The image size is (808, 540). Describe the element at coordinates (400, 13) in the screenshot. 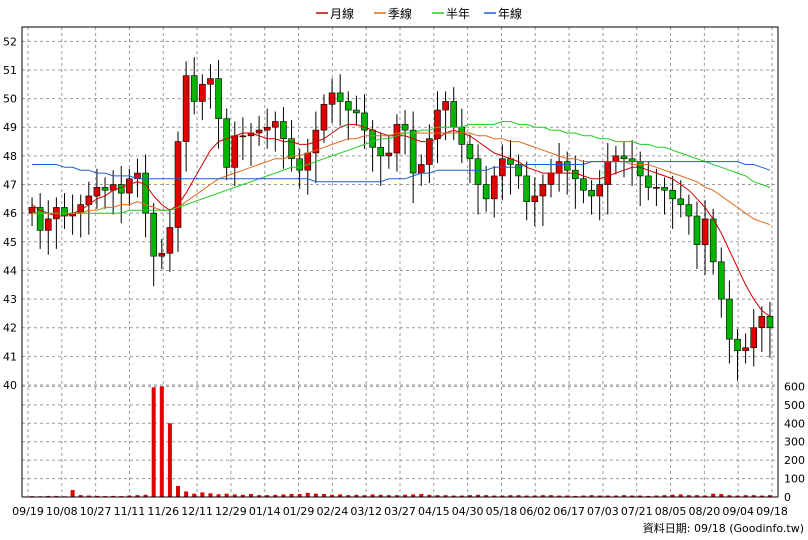

I see `legend-label: 季線` at that location.